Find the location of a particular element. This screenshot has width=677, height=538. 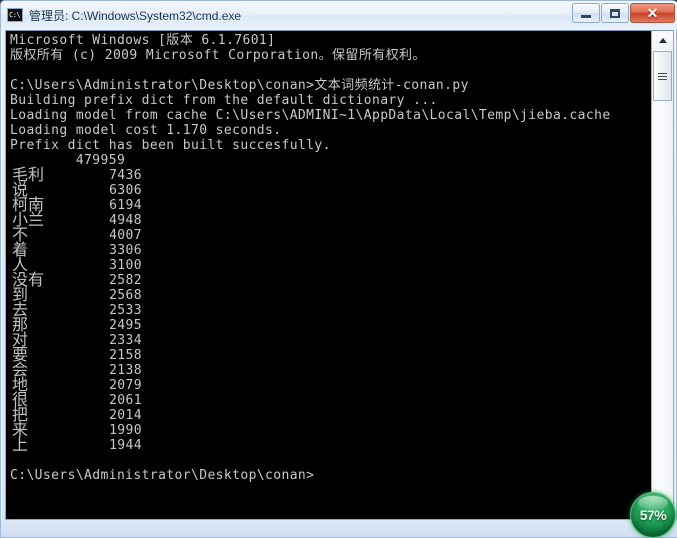

window-buttons: ✕ is located at coordinates (623, 13).